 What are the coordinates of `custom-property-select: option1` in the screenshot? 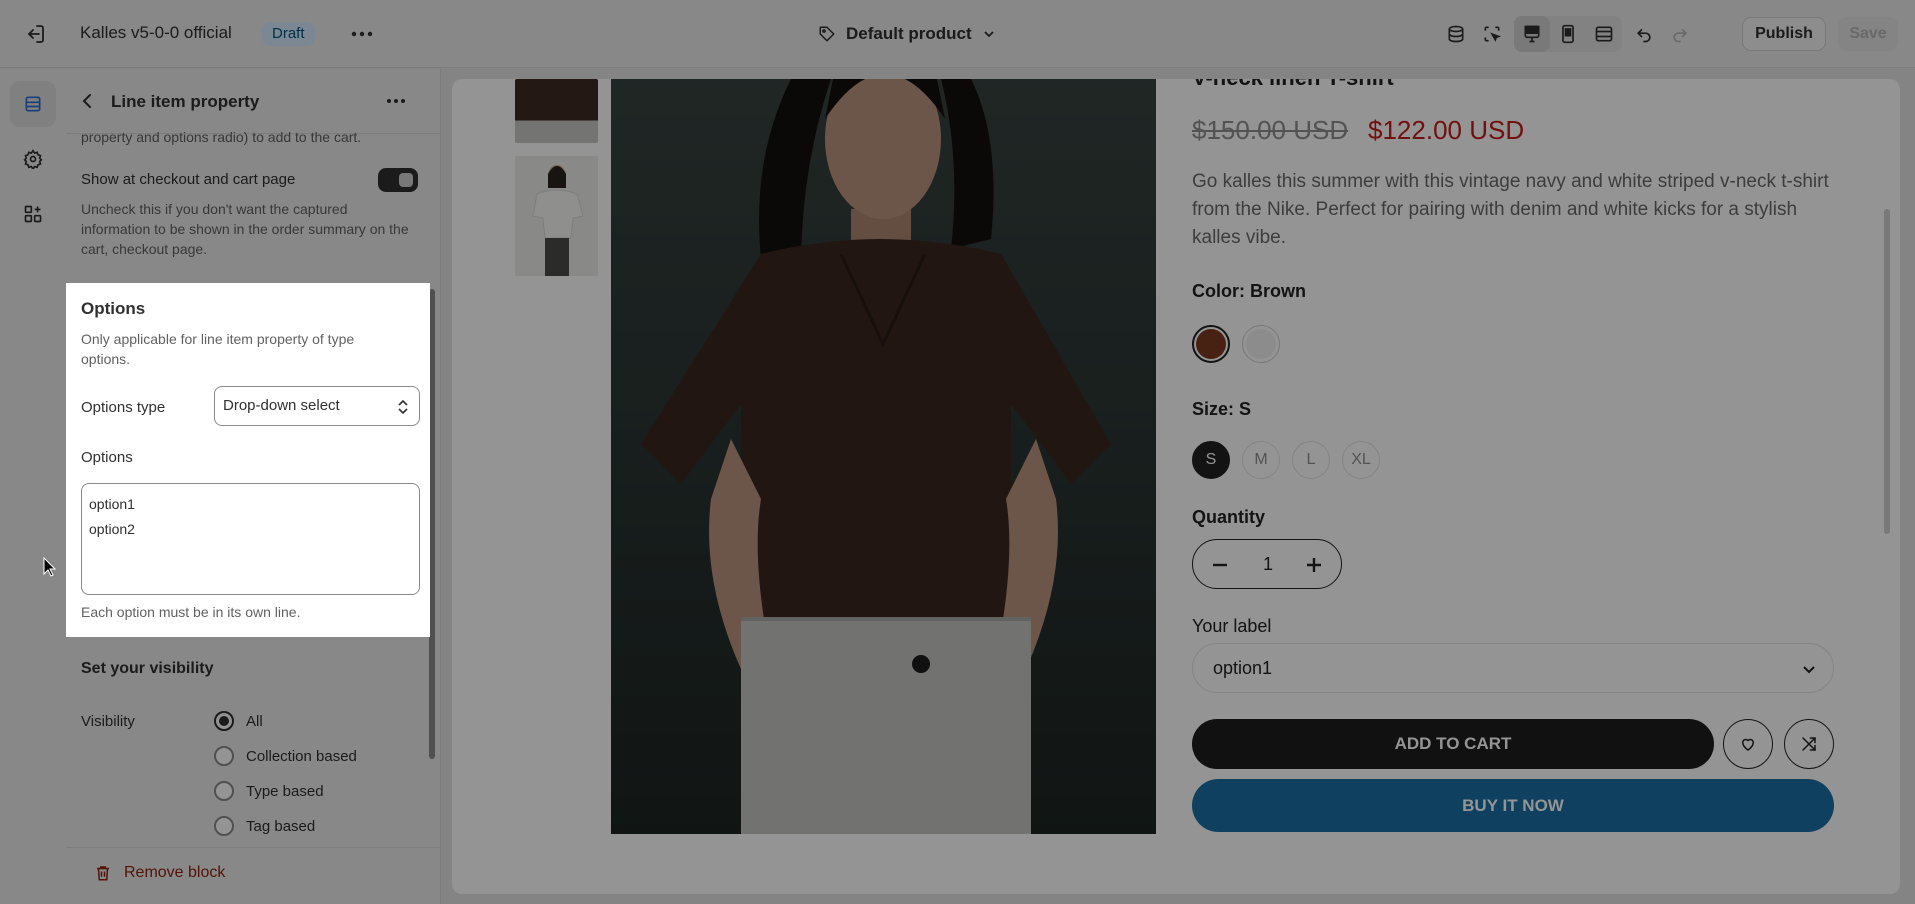 It's located at (1513, 668).